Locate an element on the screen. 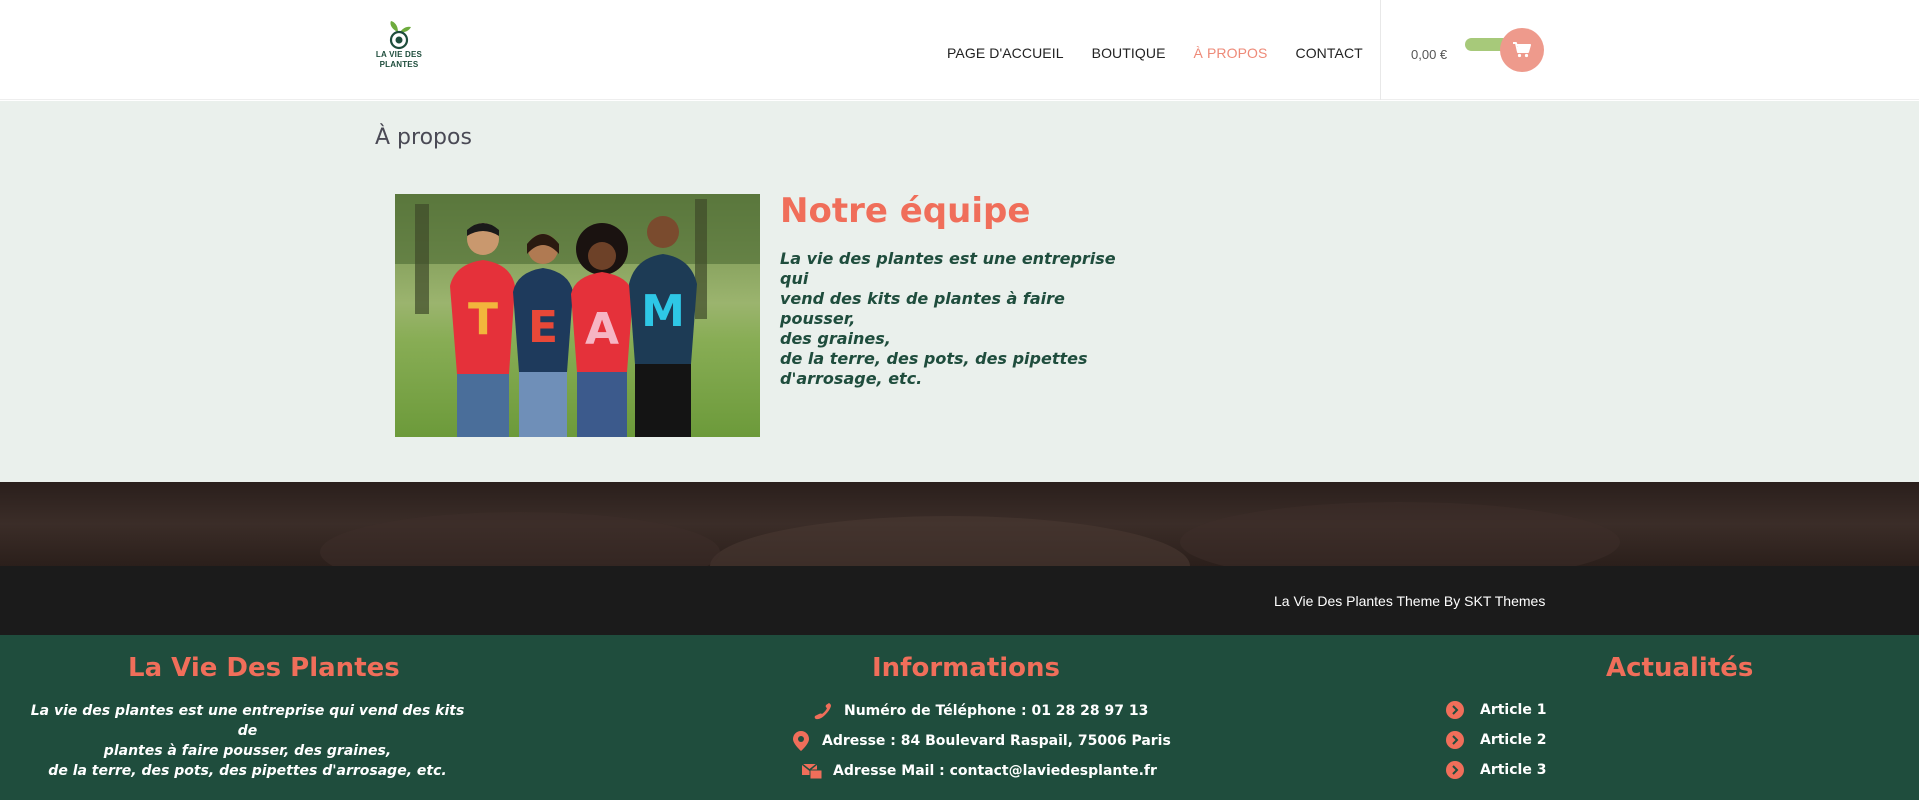  team-desc-line: des graines, is located at coordinates (835, 338).